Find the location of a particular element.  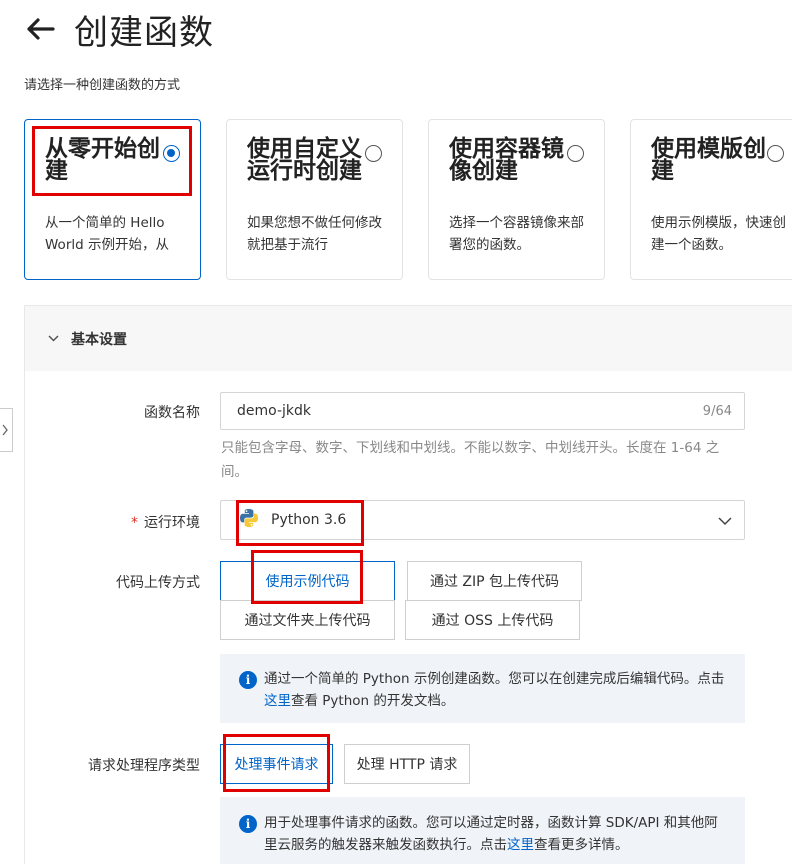

handler-event-button: 处理事件请求 is located at coordinates (276, 764).